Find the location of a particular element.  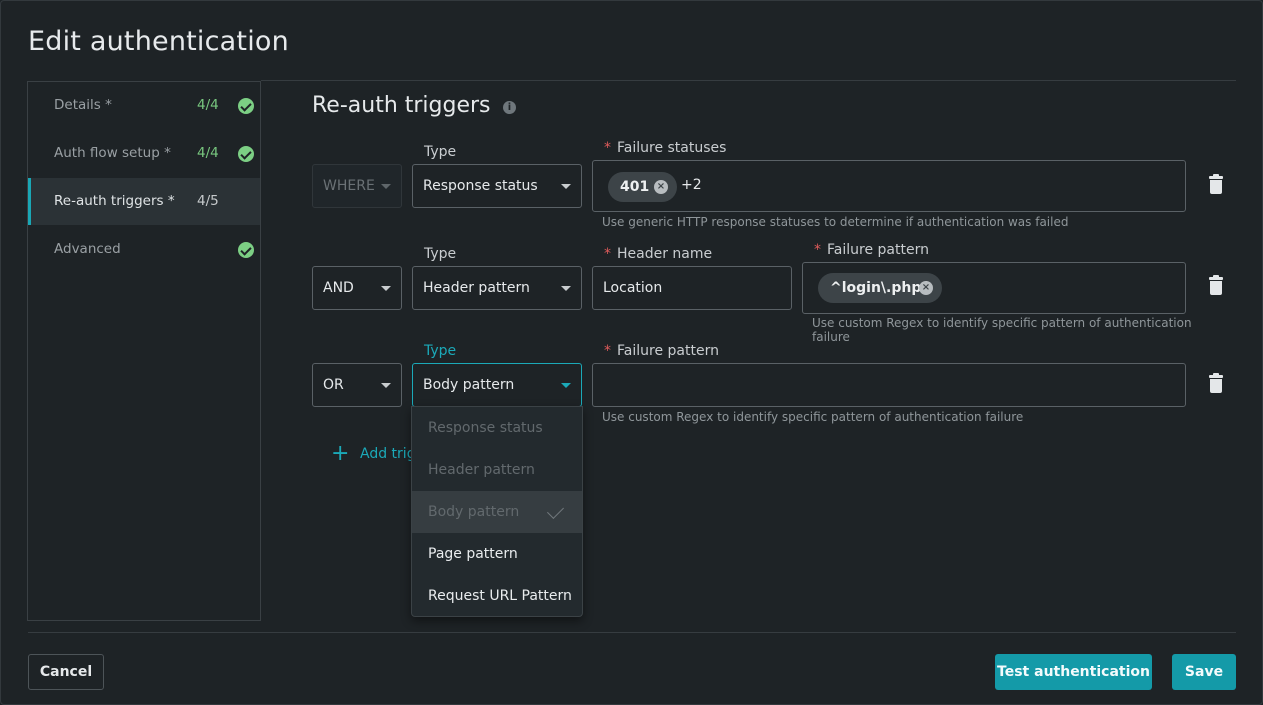

menu-item-body-pattern: Body pattern is located at coordinates (497, 512).